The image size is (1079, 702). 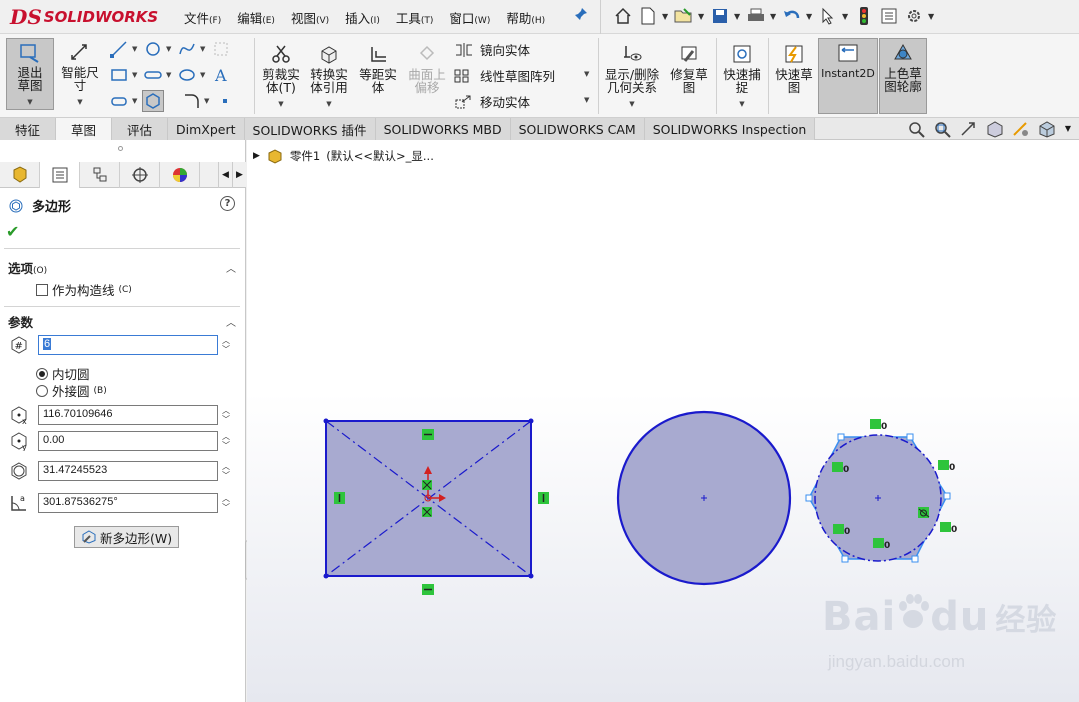 What do you see at coordinates (443, 129) in the screenshot?
I see `tab-solidworks-mbd: SOLIDWORKS MBD` at bounding box center [443, 129].